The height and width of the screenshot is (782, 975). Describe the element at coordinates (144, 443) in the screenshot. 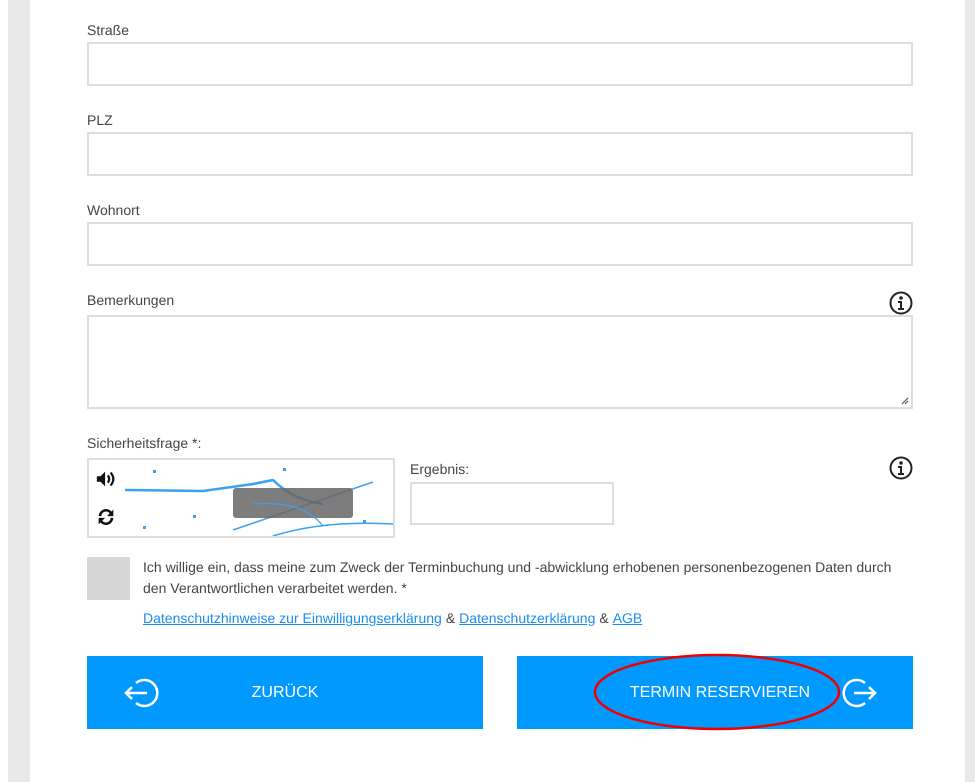

I see `field-label: Sicherheitsfrage *:` at that location.